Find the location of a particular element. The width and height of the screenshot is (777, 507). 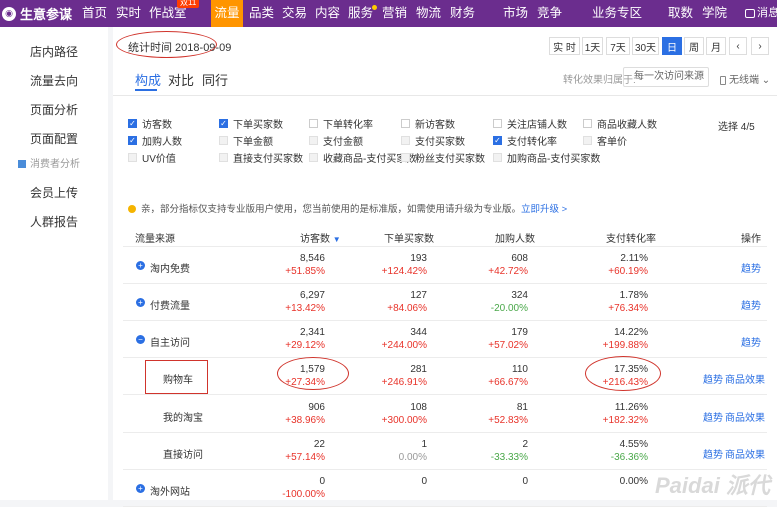

checkbox-label: 支付买家数 is located at coordinates (440, 142).